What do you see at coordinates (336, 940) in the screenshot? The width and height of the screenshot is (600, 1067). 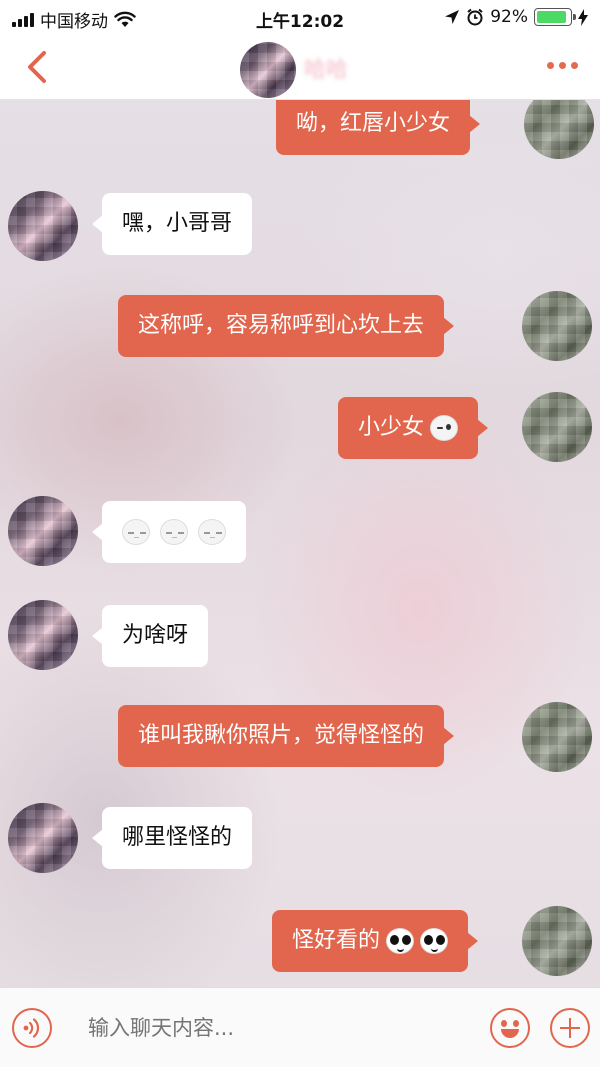 I see `message-text: 怪好看的` at bounding box center [336, 940].